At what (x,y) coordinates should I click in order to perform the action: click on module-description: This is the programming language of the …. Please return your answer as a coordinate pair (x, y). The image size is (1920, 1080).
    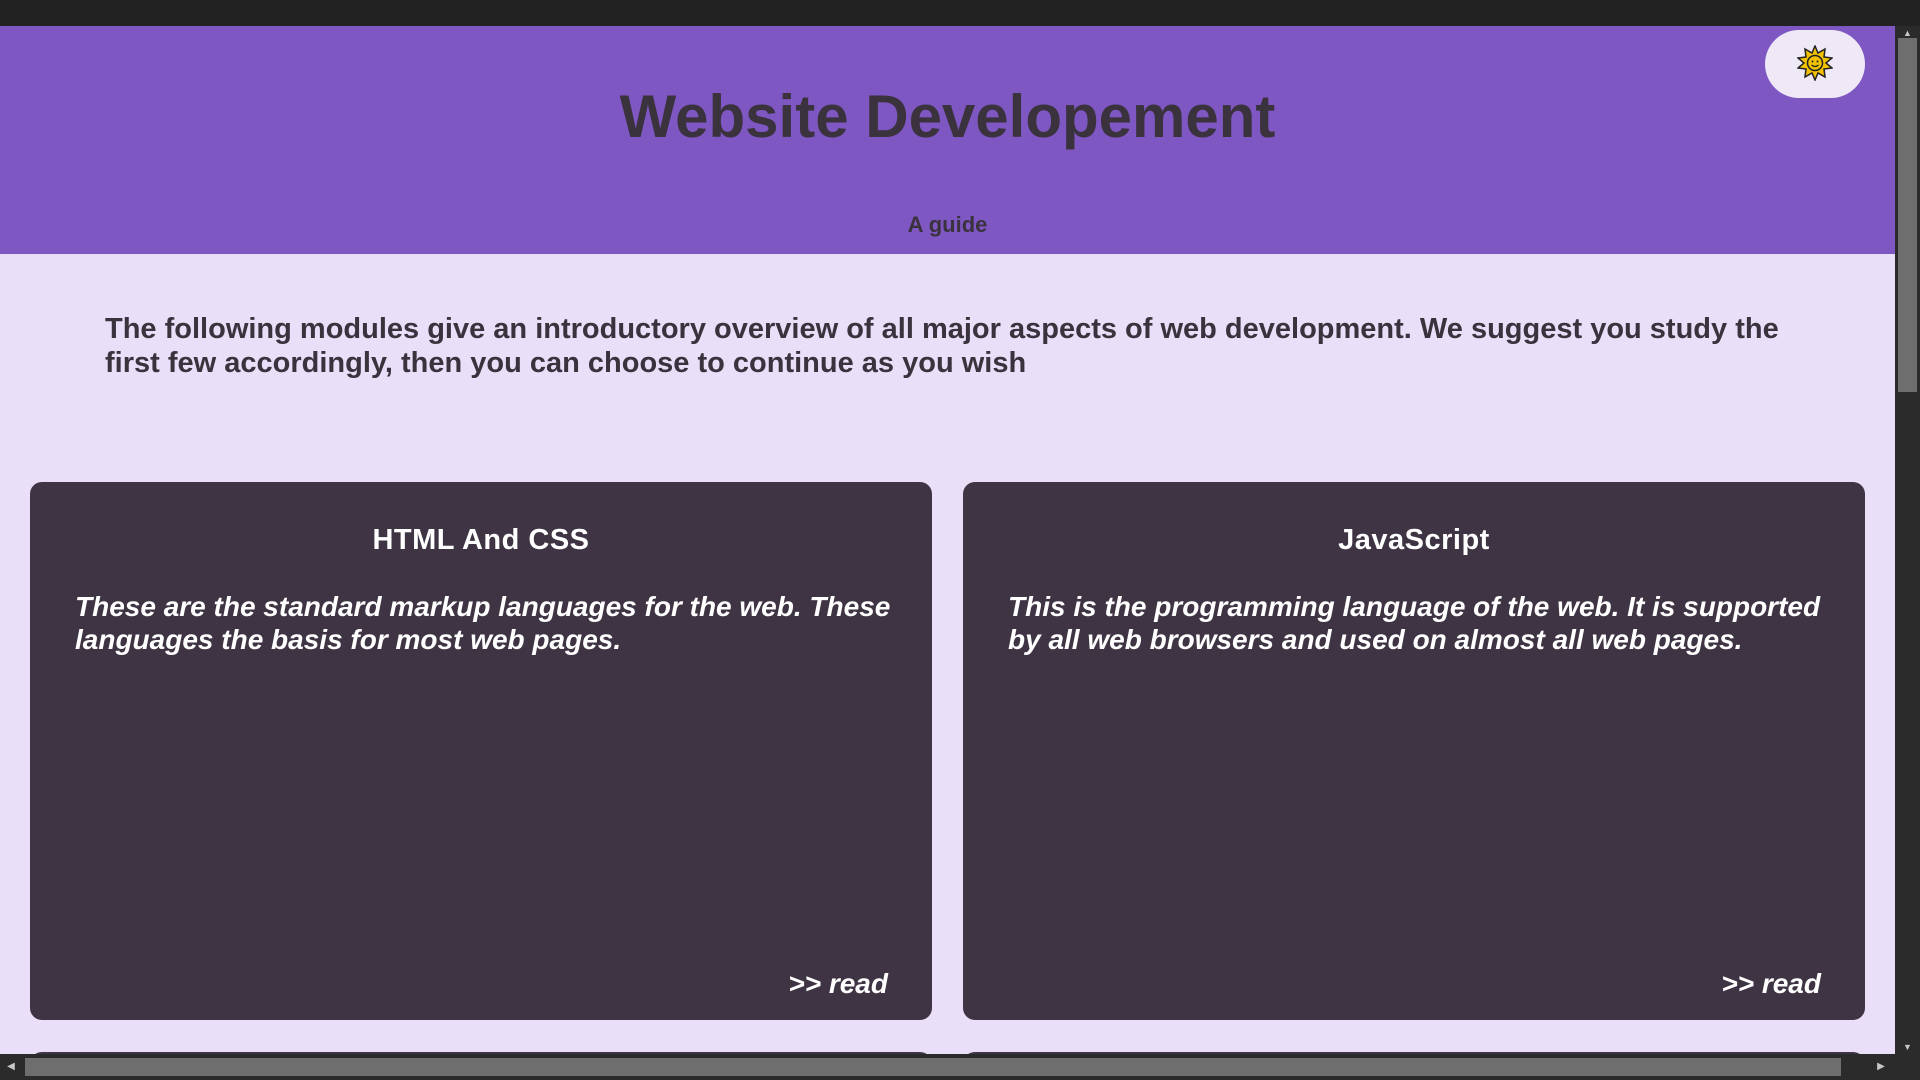
    Looking at the image, I should click on (1414, 623).